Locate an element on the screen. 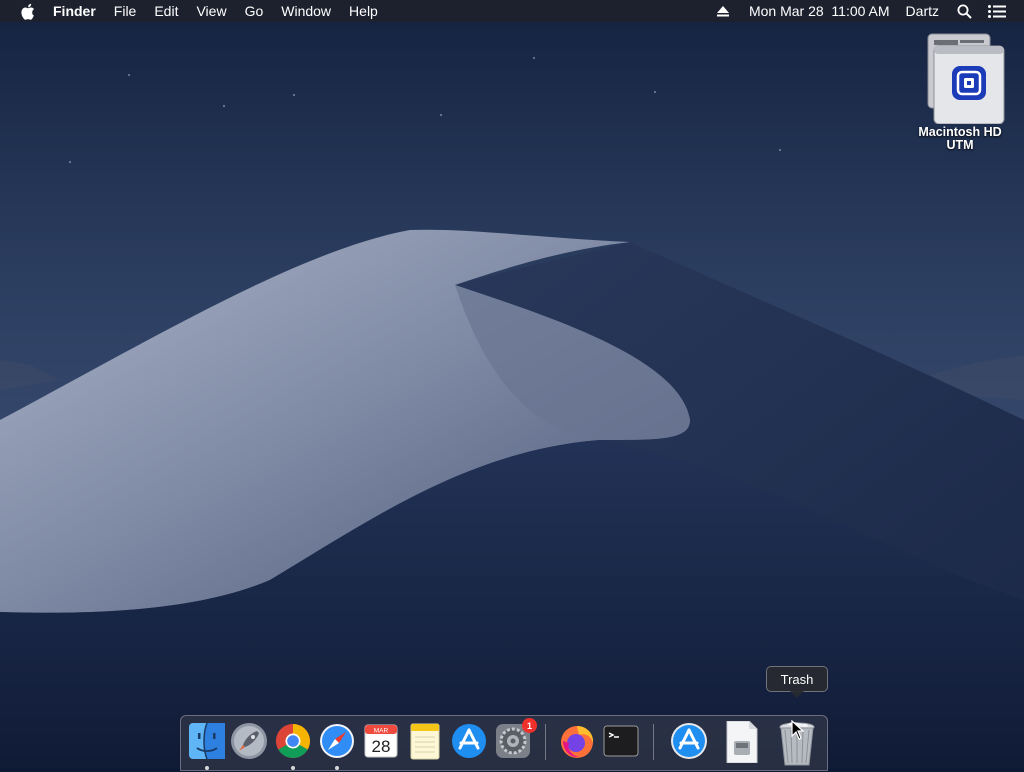  spotlight-search-icon is located at coordinates (961, 11).